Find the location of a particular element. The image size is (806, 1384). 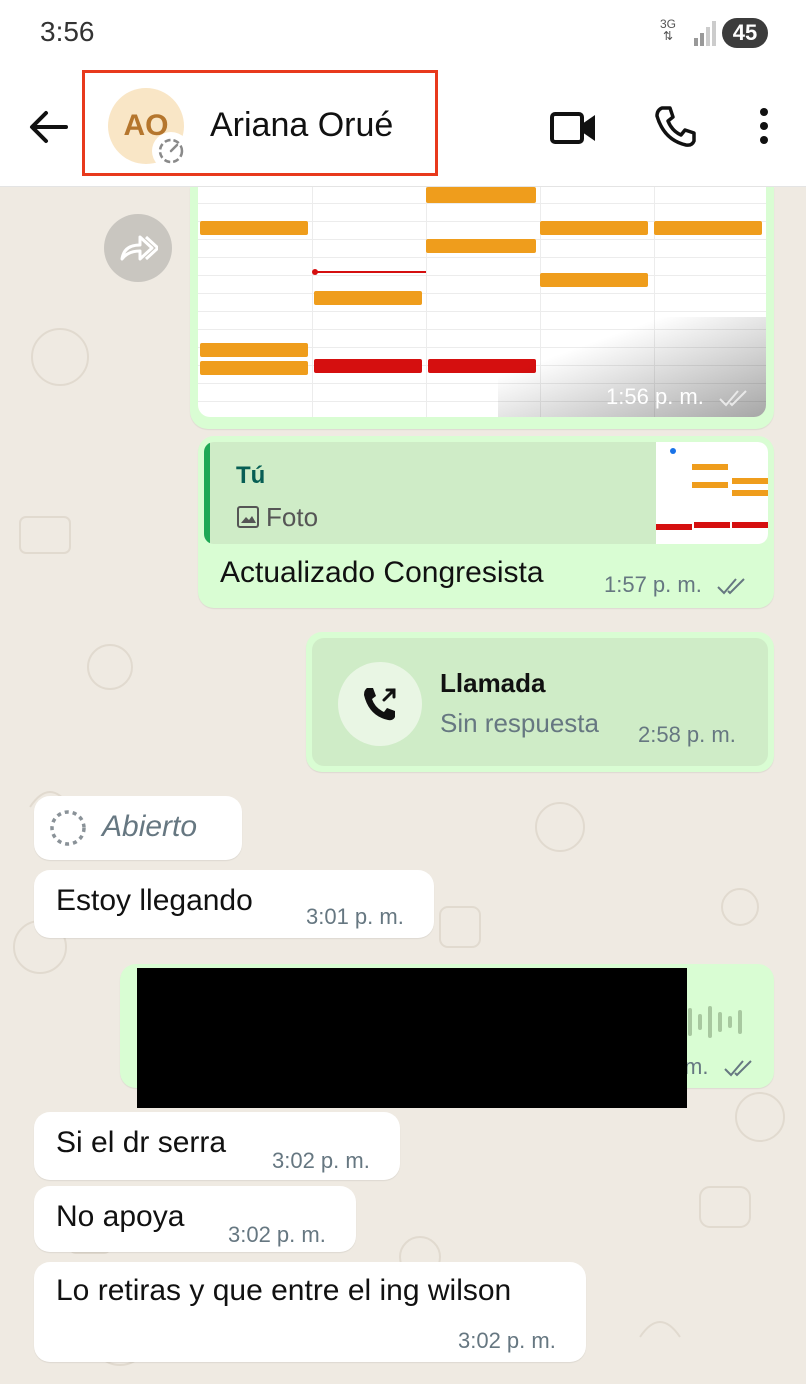

status-ring-icon is located at coordinates (171, 151).